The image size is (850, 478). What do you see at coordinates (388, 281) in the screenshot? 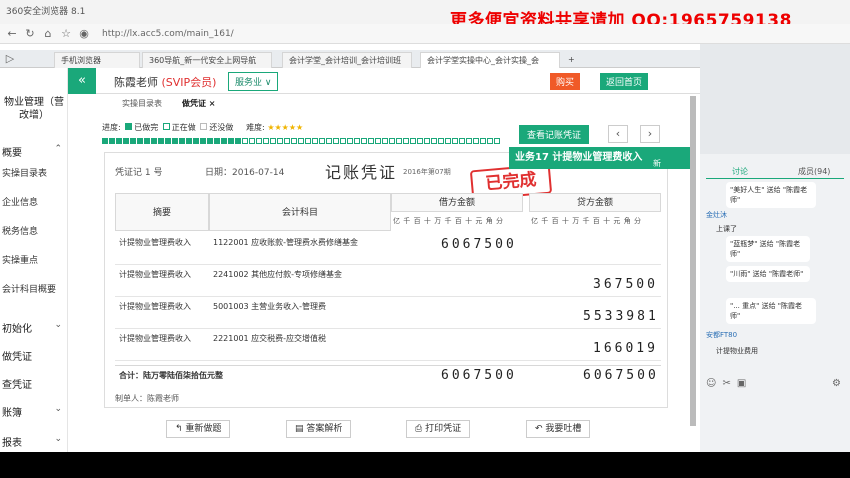
I see `voucher-row: 计提物业管理费收入 2241002 其他应付款-专项修缮基金 367500` at bounding box center [388, 281].